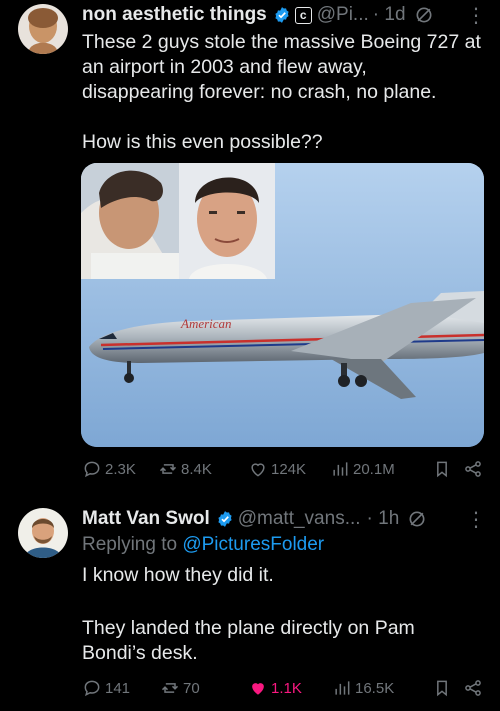 The height and width of the screenshot is (711, 500). I want to click on repost-button: 8.4K, so click(203, 469).